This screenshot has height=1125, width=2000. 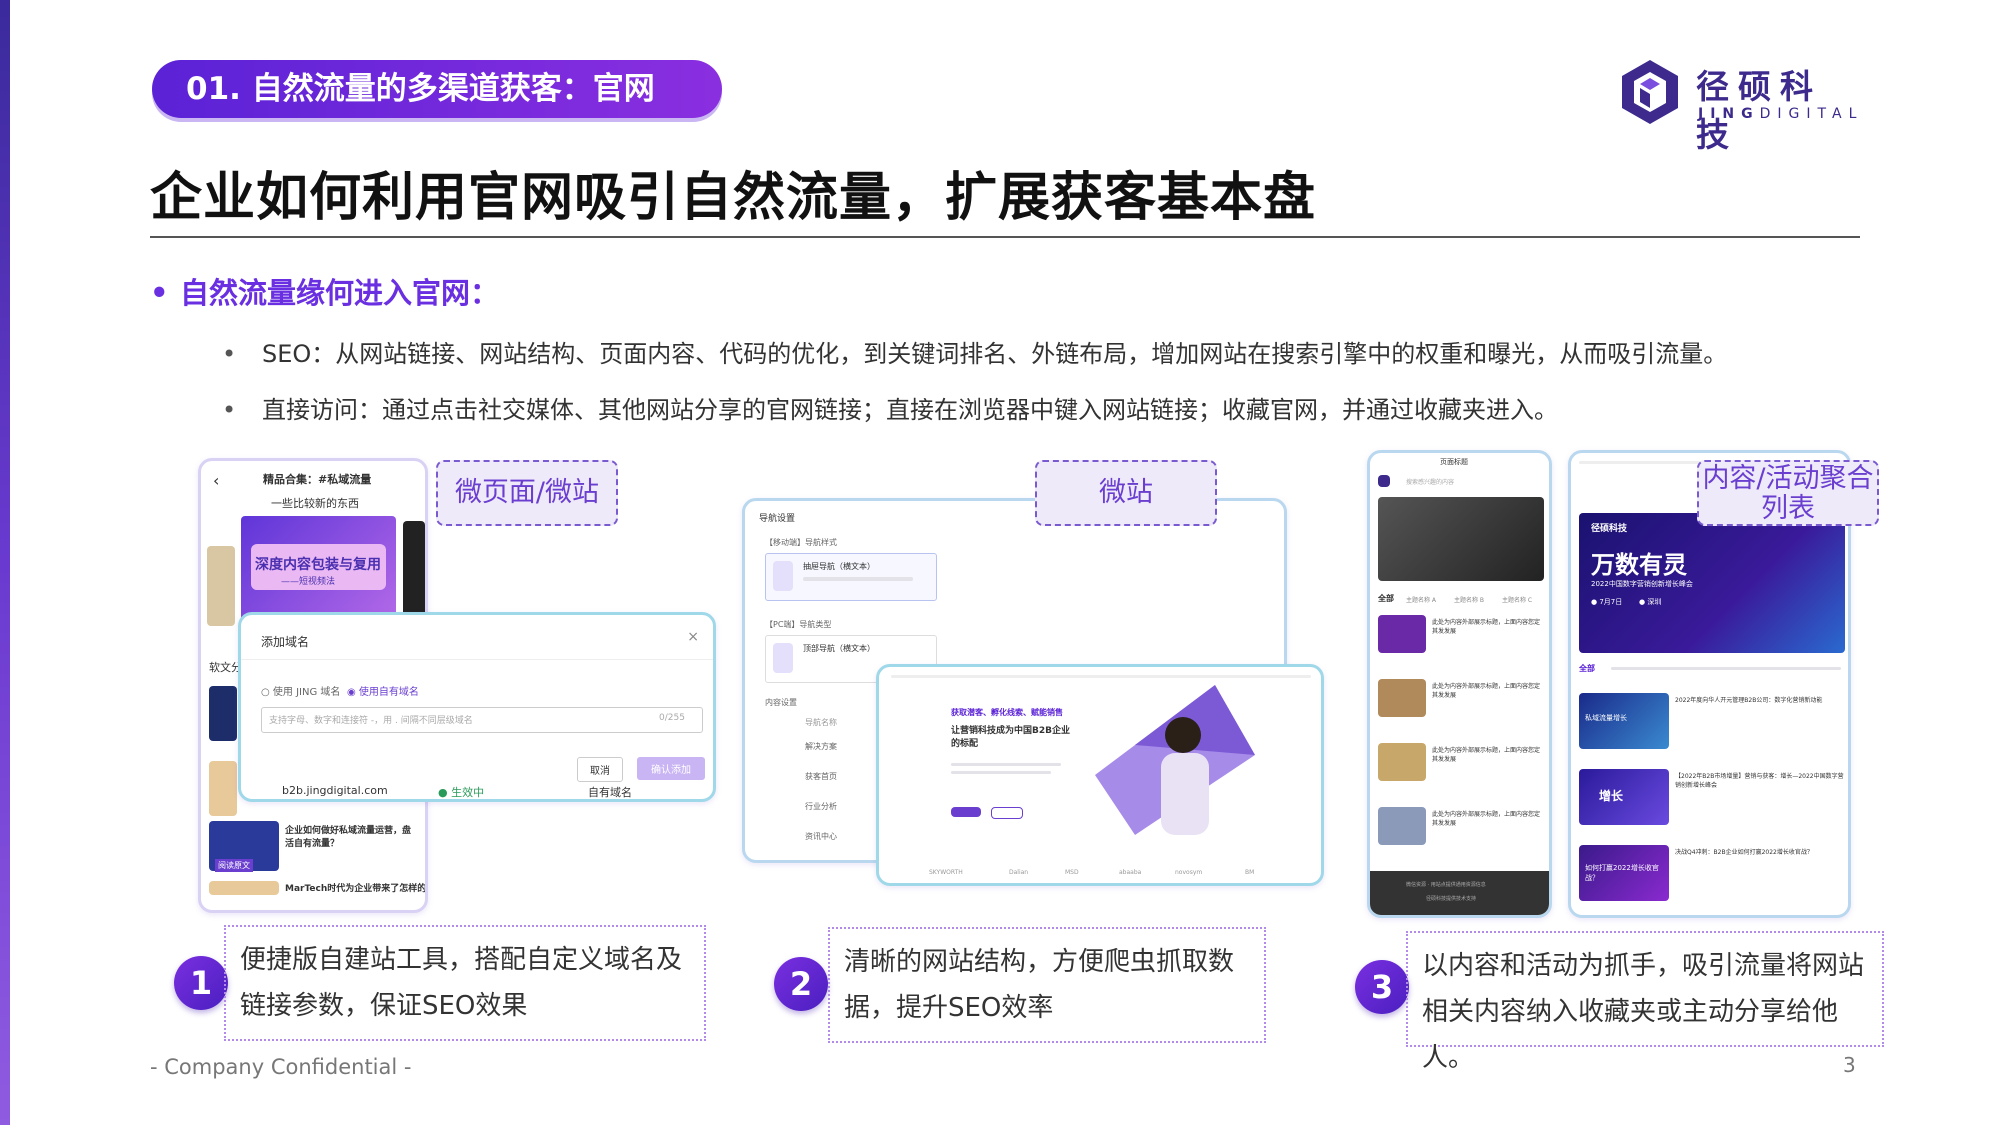 I want to click on page-number: 3, so click(x=1849, y=1065).